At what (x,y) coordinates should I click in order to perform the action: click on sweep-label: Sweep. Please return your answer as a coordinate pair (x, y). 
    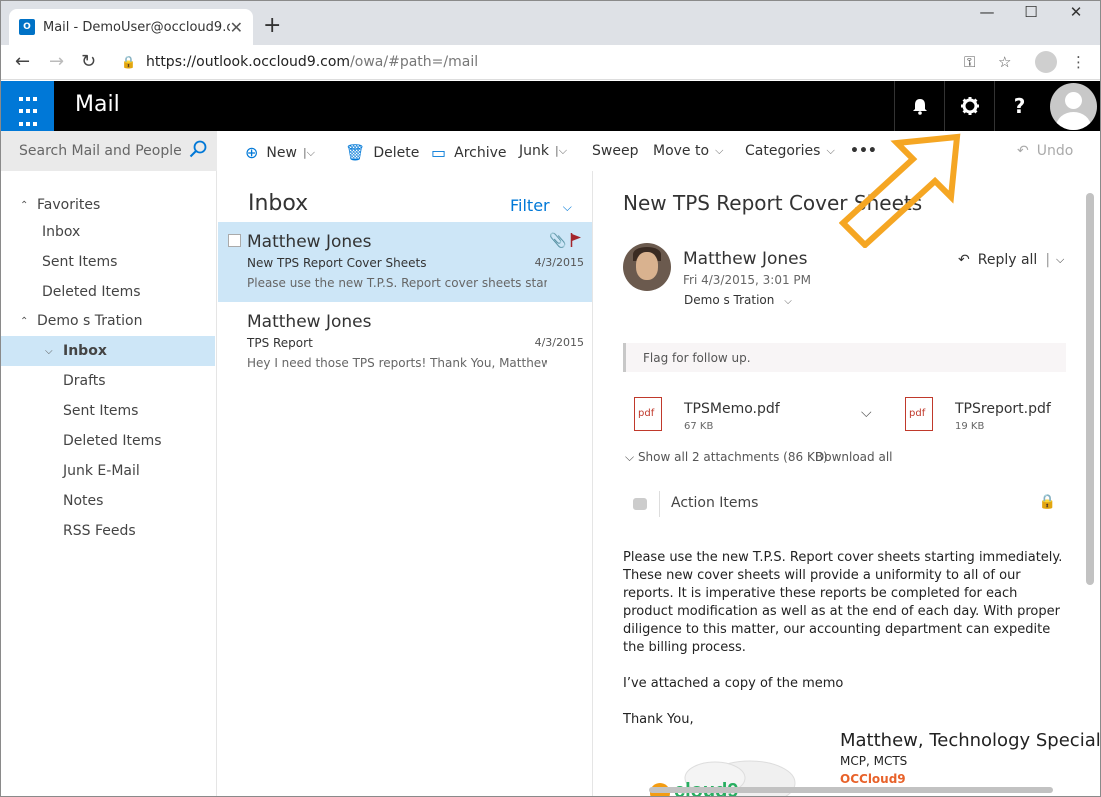
    Looking at the image, I should click on (615, 151).